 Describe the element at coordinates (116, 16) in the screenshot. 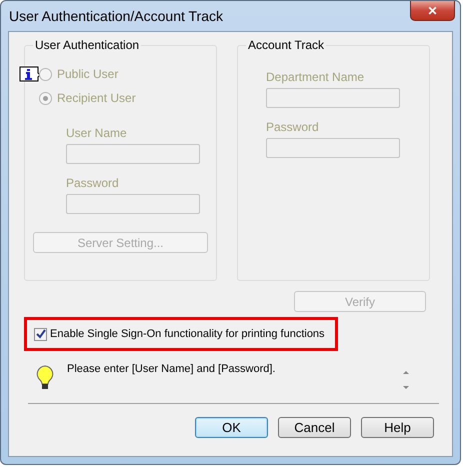

I see `window-title: User Authentication/Account Track` at that location.